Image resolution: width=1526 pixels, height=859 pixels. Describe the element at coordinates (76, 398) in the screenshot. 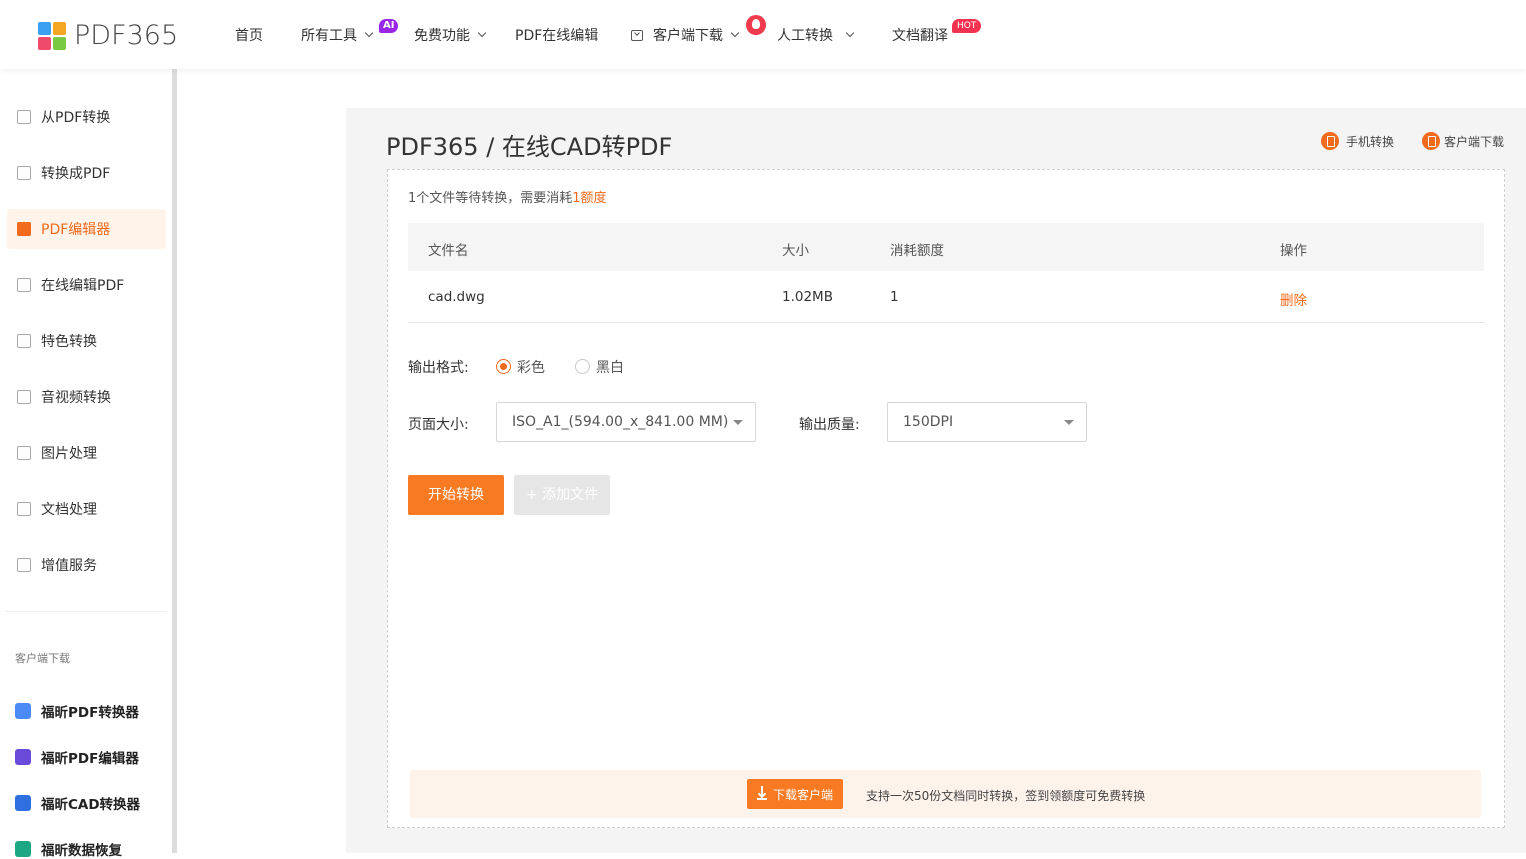

I see `sidebar-item-label: 音视频转换` at that location.